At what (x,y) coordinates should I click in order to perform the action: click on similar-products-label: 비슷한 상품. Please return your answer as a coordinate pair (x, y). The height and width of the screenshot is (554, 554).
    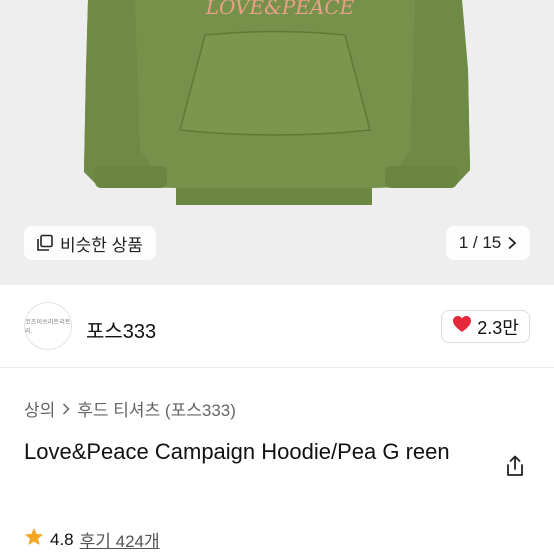
    Looking at the image, I should click on (101, 245).